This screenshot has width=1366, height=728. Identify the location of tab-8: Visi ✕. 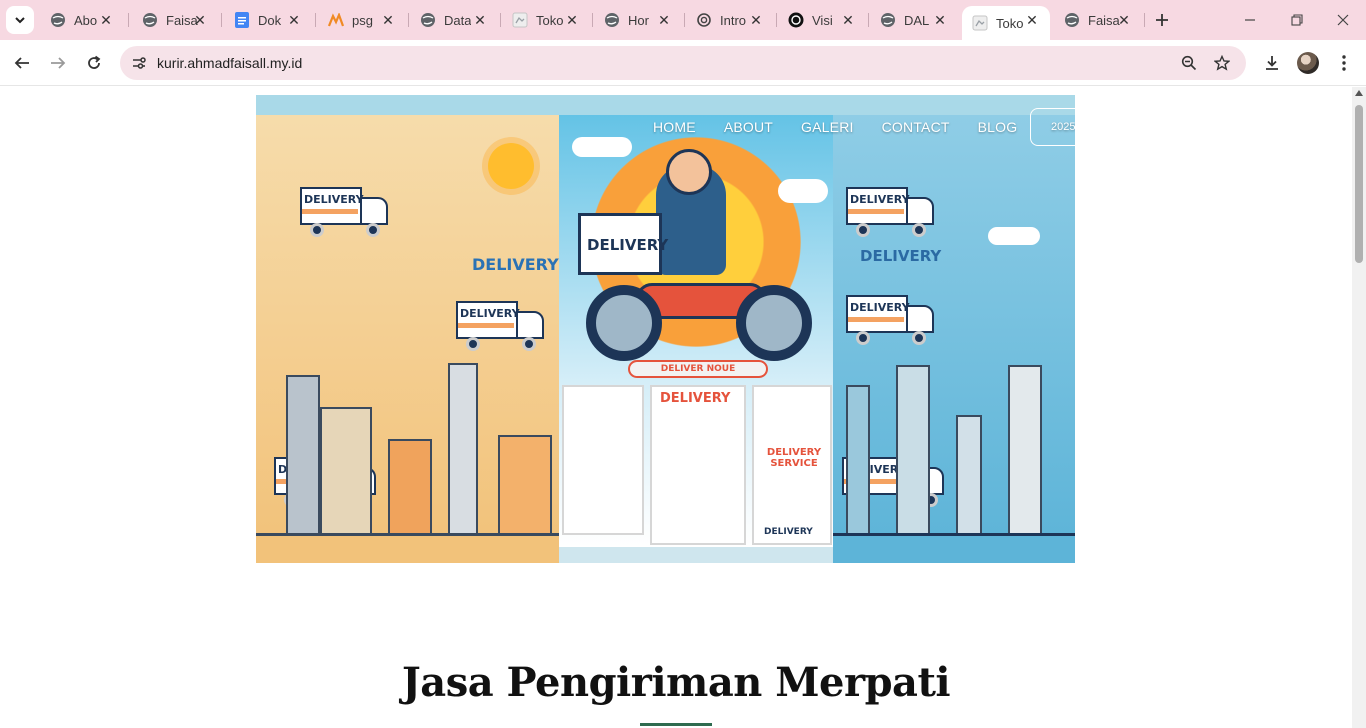
(822, 20).